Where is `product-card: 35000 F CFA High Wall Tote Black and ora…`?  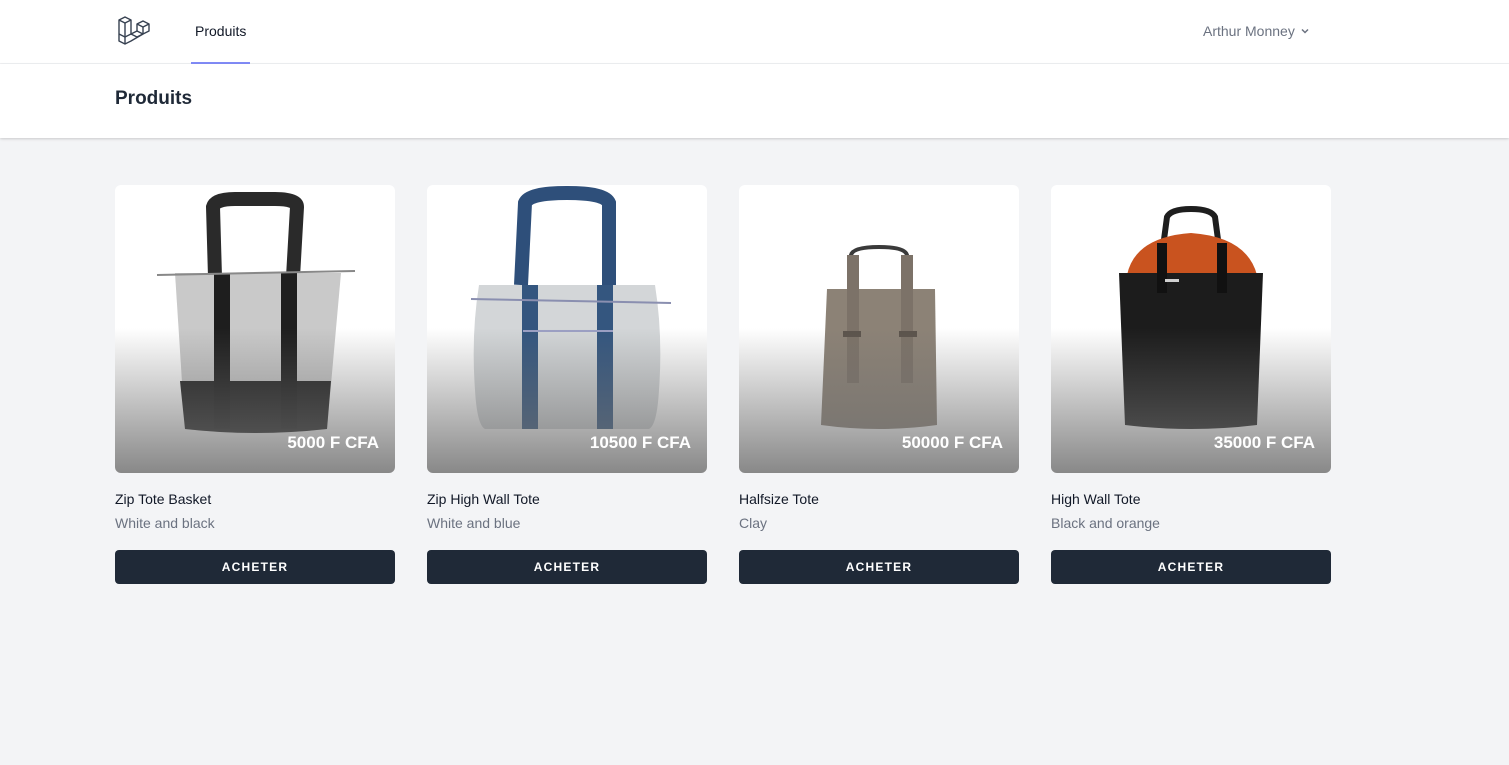 product-card: 35000 F CFA High Wall Tote Black and ora… is located at coordinates (1191, 384).